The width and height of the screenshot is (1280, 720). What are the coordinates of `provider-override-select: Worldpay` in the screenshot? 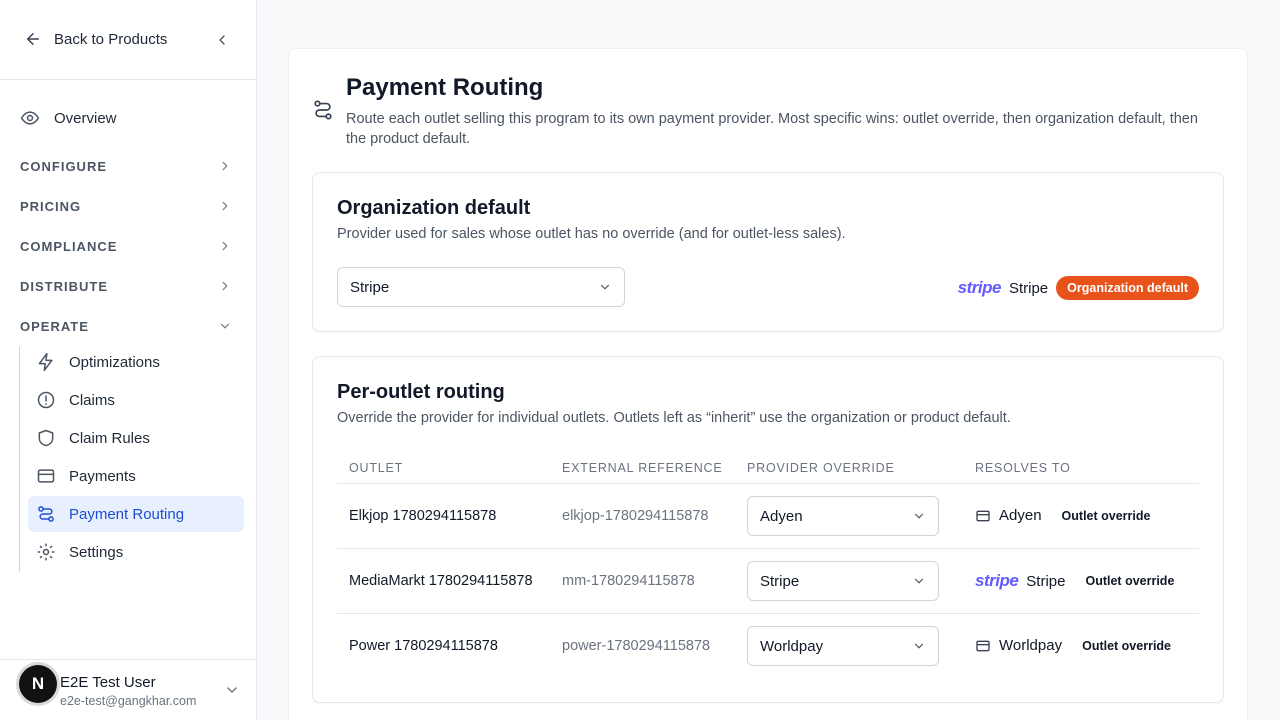 It's located at (843, 646).